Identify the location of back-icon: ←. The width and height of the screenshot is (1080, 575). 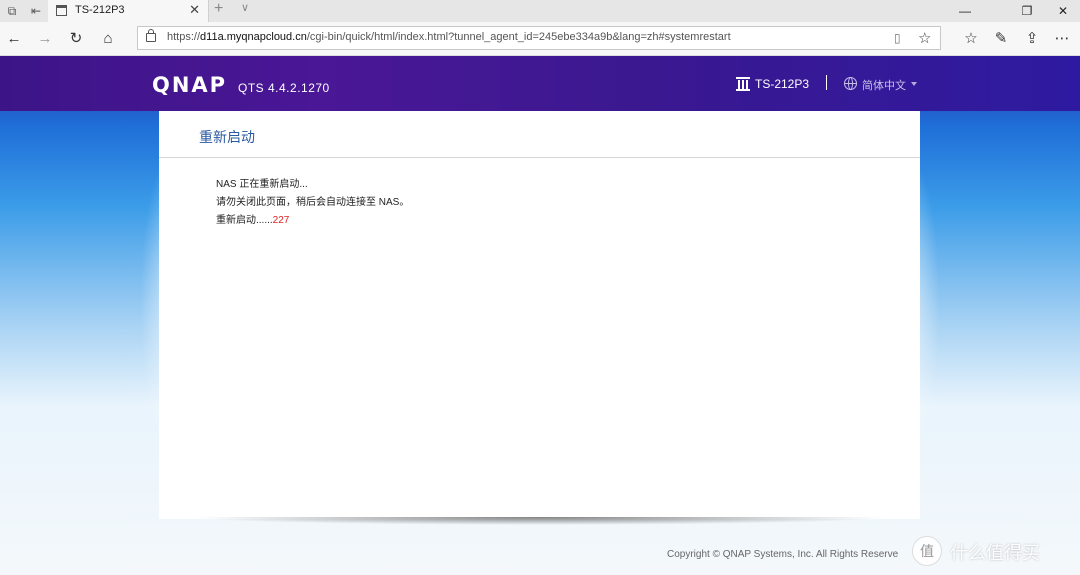
(14, 39).